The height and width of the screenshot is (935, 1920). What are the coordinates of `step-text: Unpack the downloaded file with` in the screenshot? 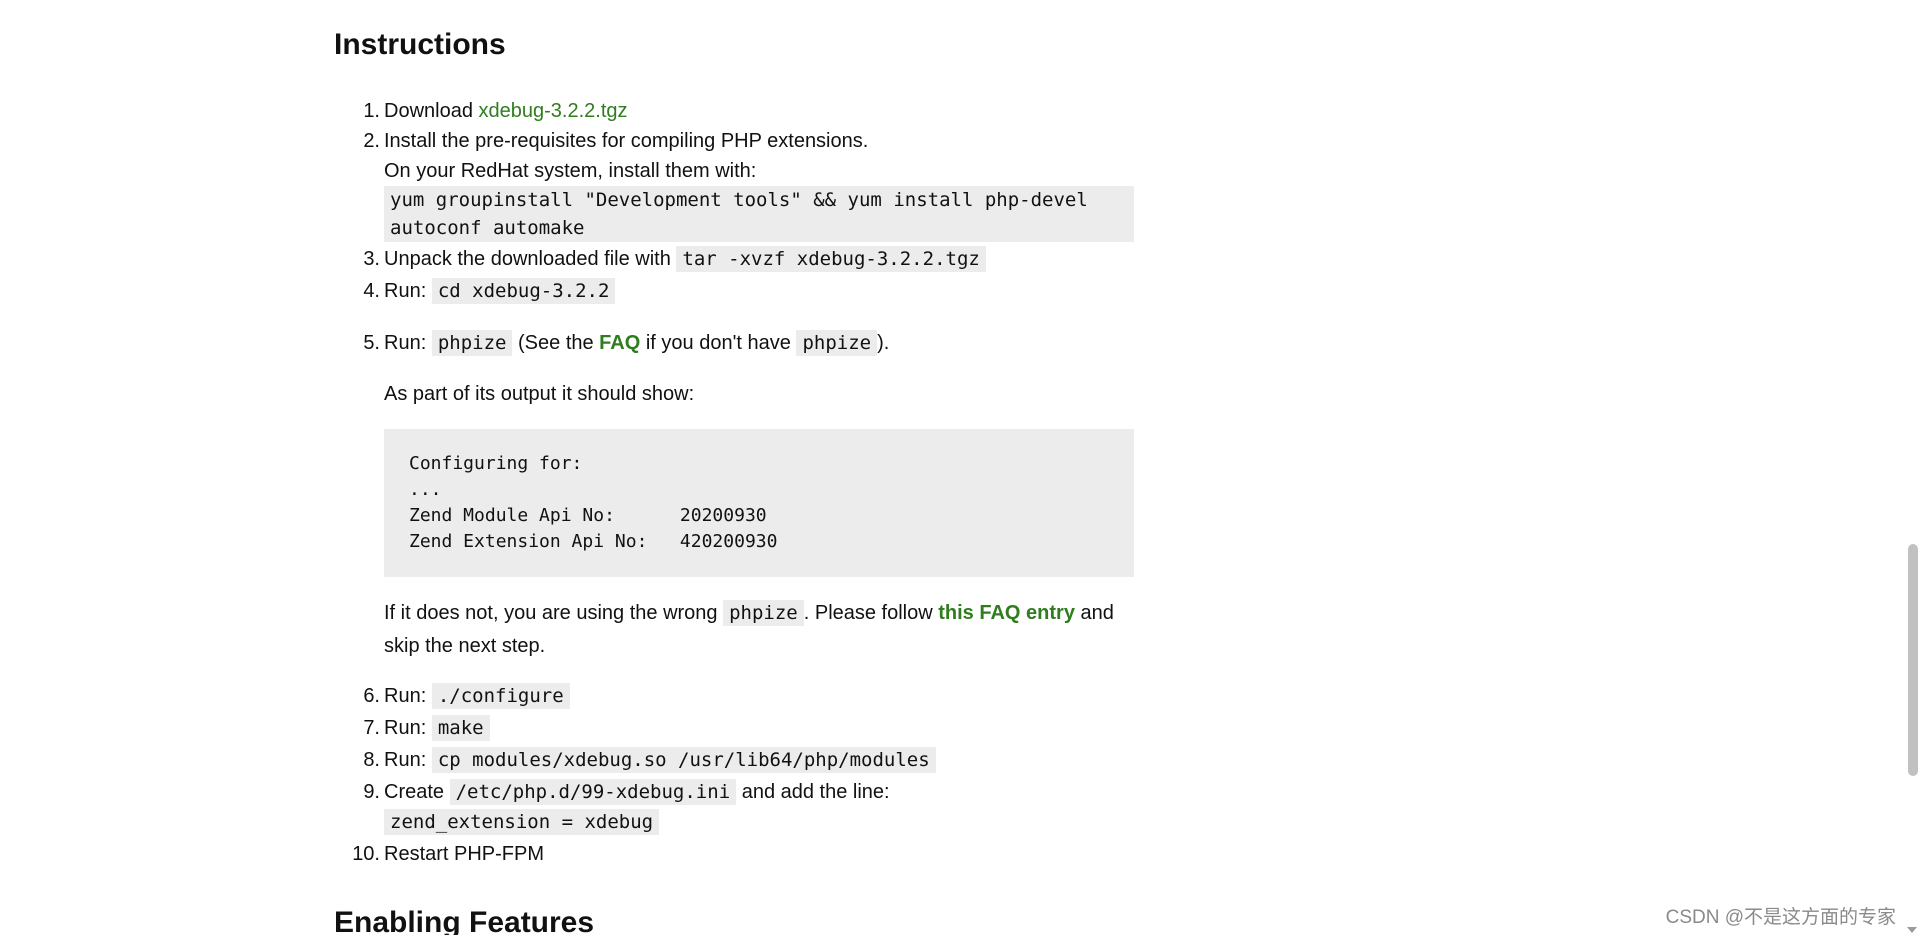 It's located at (530, 259).